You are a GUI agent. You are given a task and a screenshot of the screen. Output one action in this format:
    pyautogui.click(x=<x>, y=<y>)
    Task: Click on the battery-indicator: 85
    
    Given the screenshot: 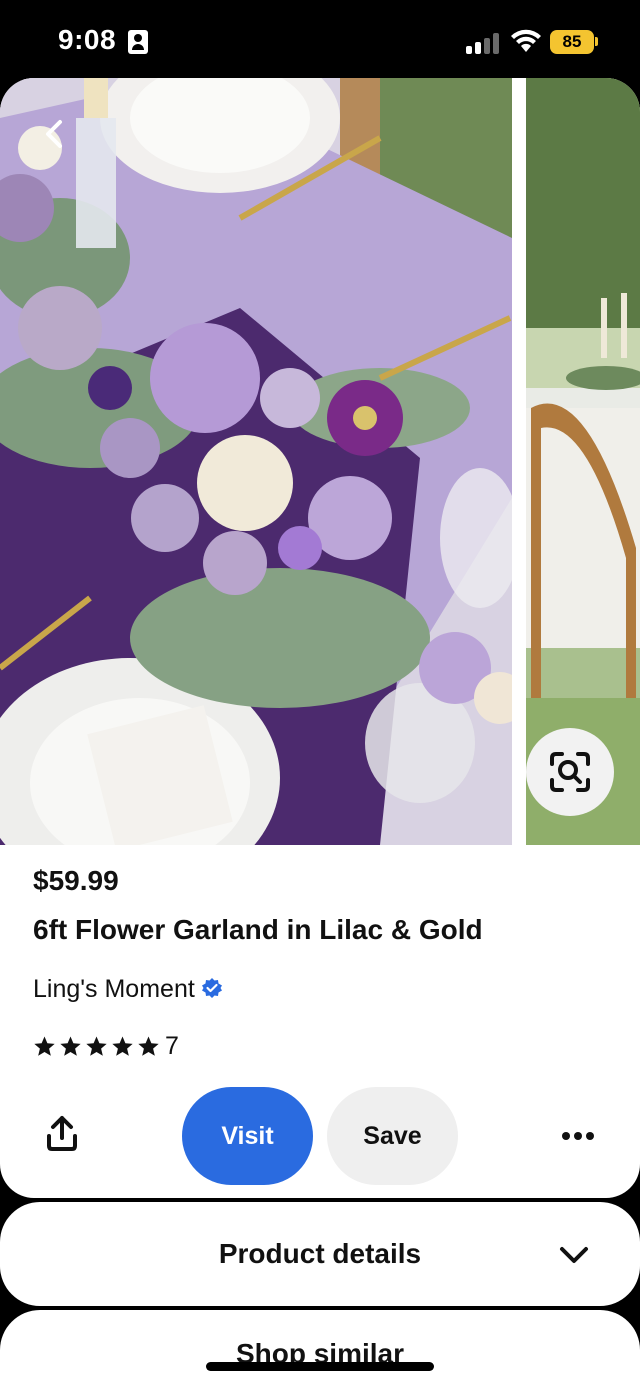 What is the action you would take?
    pyautogui.click(x=572, y=42)
    